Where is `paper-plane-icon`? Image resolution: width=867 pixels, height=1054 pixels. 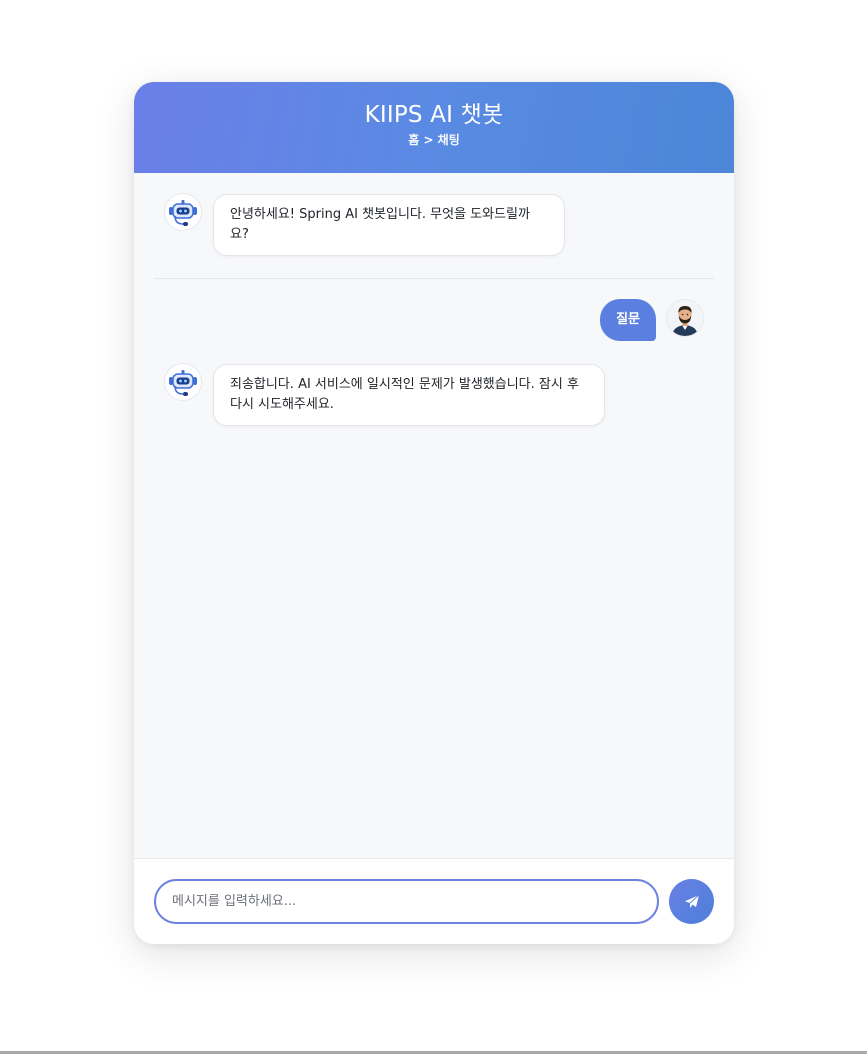
paper-plane-icon is located at coordinates (691, 901).